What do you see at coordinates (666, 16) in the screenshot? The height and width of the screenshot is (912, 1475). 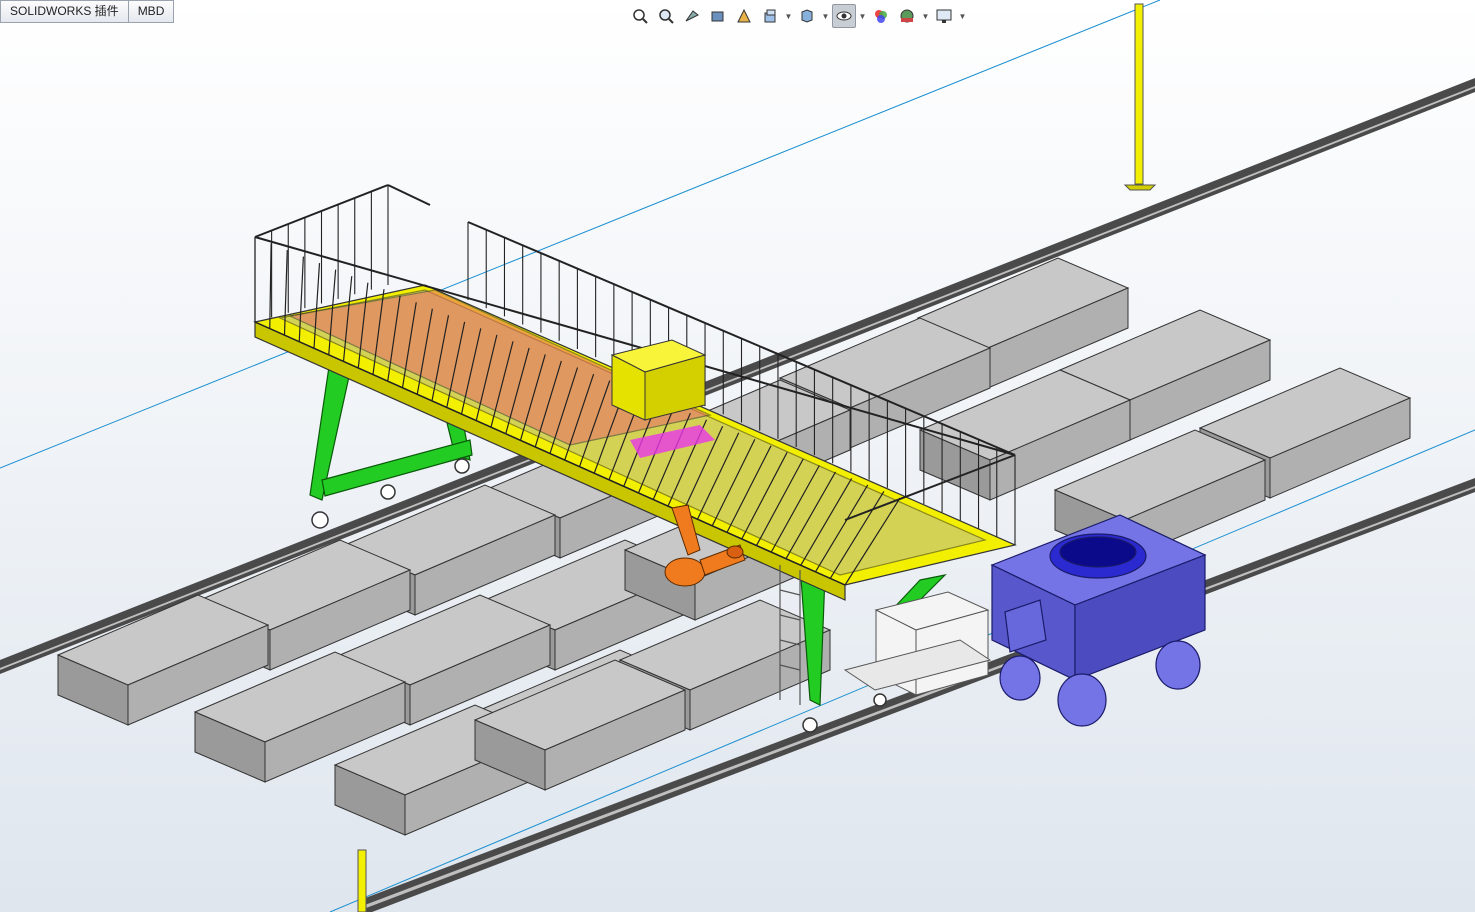 I see `zoom-to-area-icon` at bounding box center [666, 16].